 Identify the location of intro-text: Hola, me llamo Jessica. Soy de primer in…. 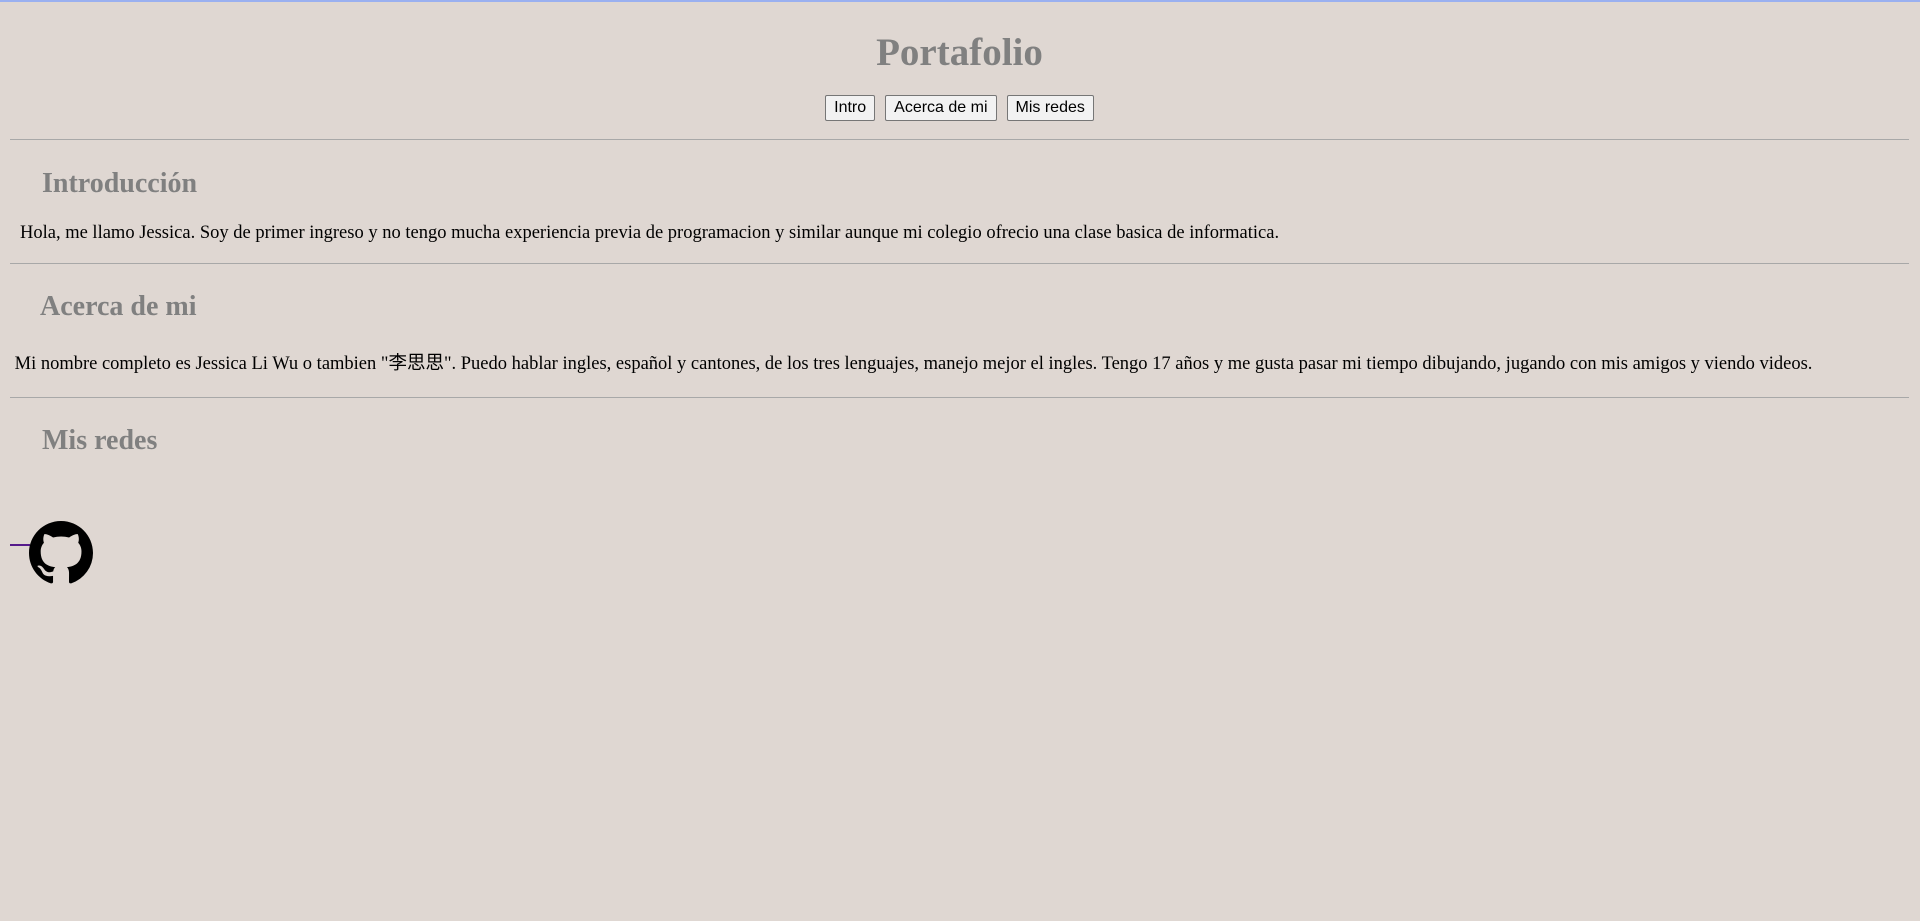
(650, 233).